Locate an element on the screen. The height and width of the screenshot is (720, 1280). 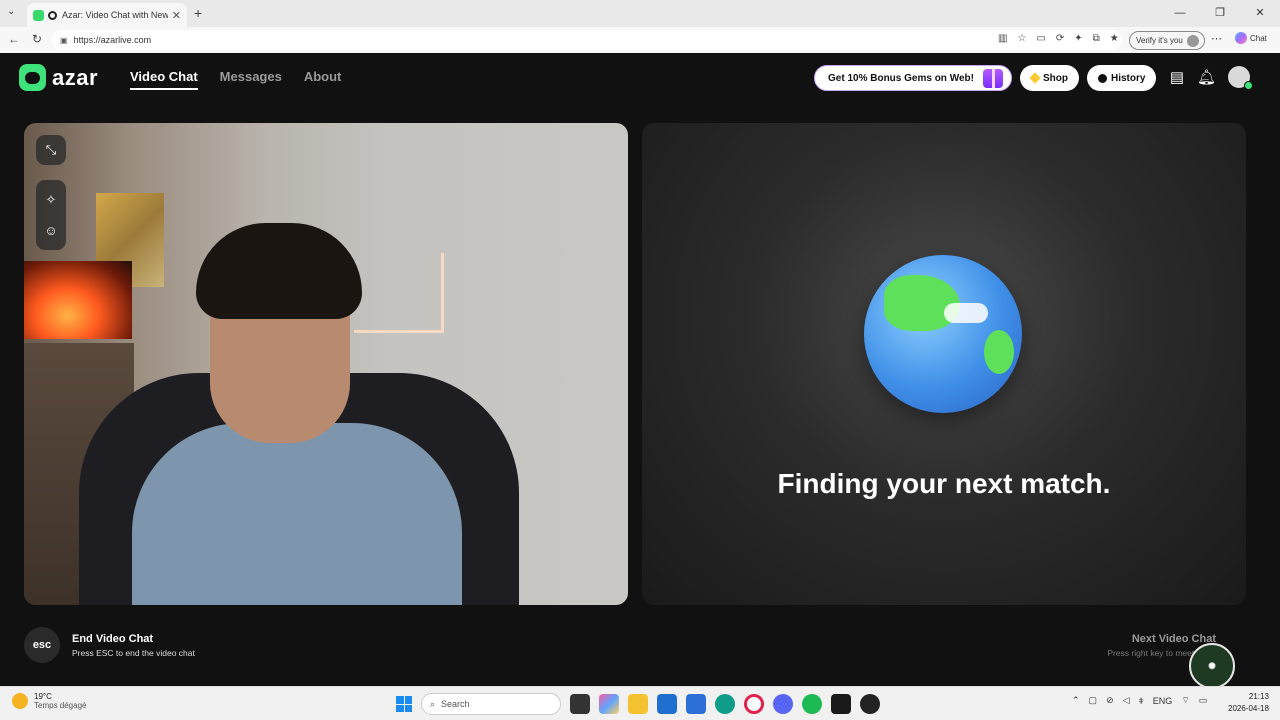
background-fireplace-screen is located at coordinates (78, 300).